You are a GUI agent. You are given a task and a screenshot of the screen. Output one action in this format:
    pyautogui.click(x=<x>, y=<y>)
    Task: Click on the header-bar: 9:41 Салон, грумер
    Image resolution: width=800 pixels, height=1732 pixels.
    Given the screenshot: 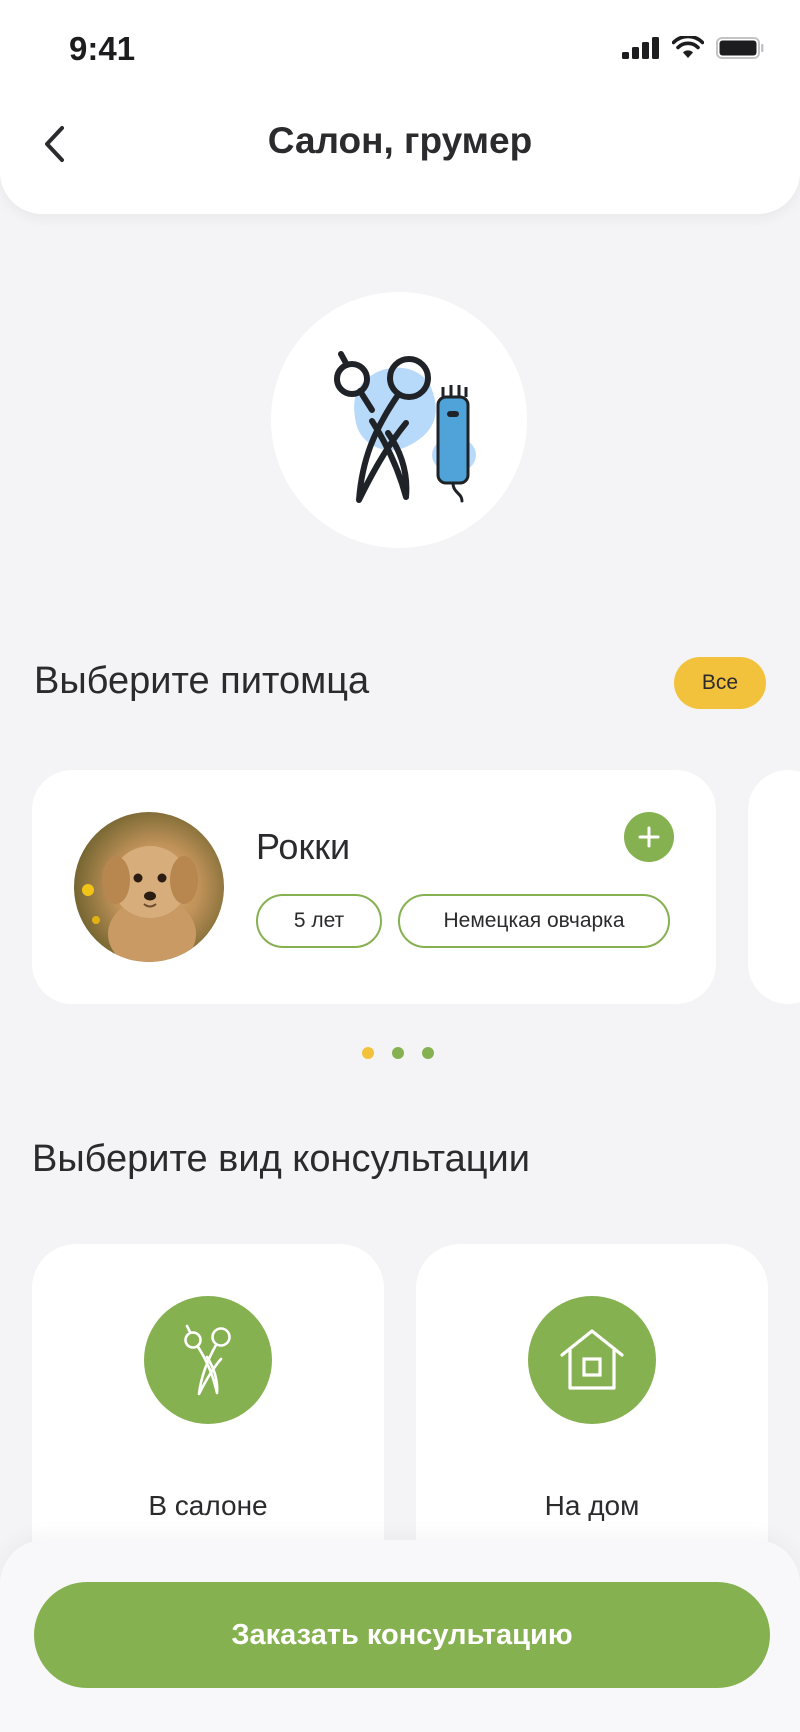 What is the action you would take?
    pyautogui.click(x=400, y=107)
    